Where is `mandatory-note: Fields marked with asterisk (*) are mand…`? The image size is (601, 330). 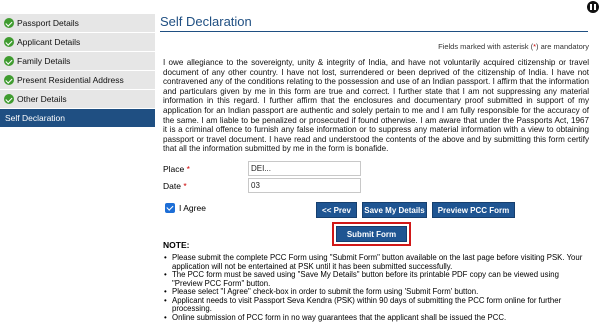 mandatory-note: Fields marked with asterisk (*) are mand… is located at coordinates (513, 46).